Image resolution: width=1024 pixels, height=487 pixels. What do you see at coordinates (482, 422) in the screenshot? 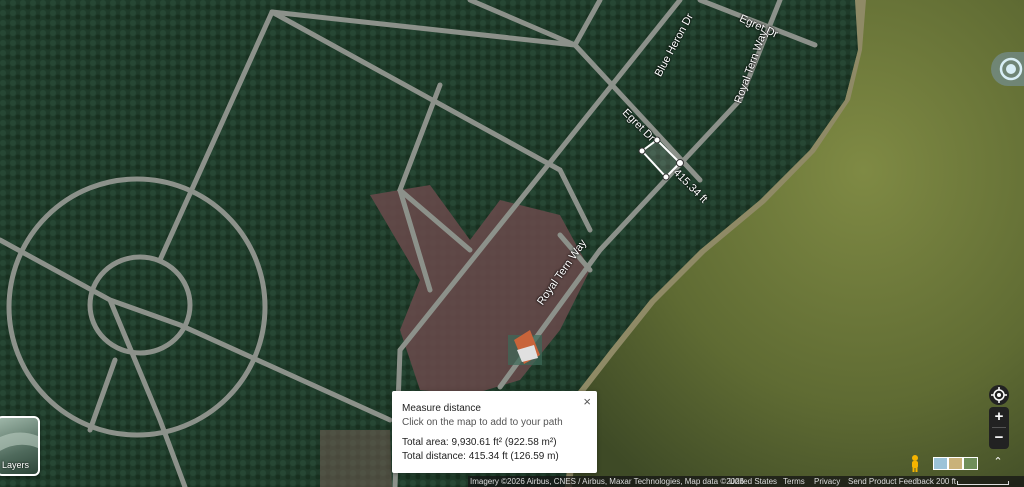
I see `panel-hint: Click on the map to add to your path` at bounding box center [482, 422].